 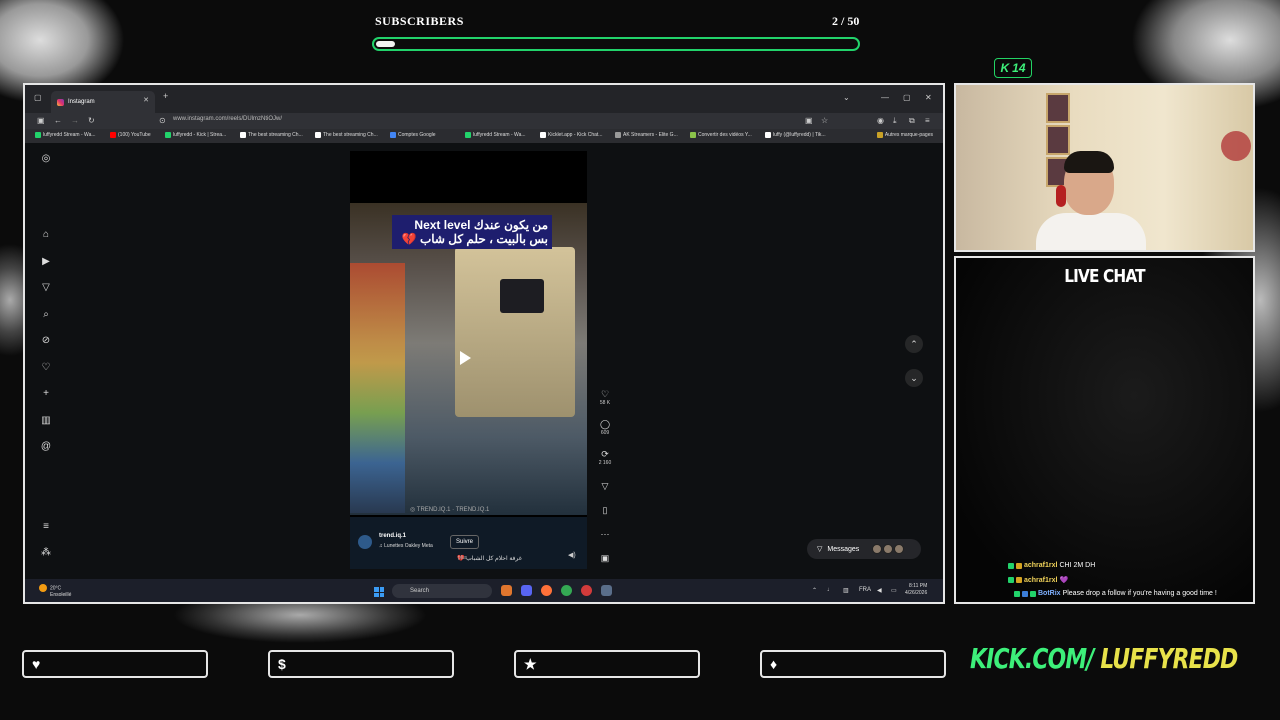 What do you see at coordinates (814, 590) in the screenshot?
I see `tray-chevron-icon: ⌃` at bounding box center [814, 590].